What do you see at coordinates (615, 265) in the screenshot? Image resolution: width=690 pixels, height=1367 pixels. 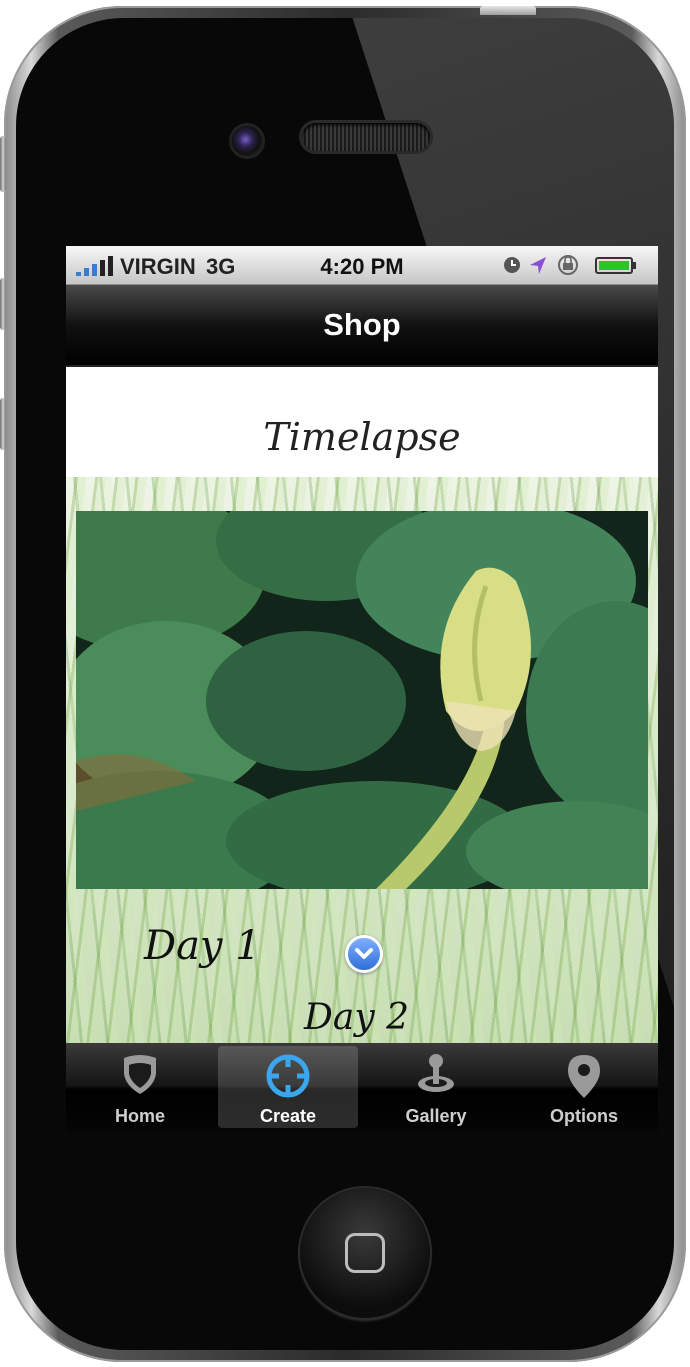 I see `battery-icon` at bounding box center [615, 265].